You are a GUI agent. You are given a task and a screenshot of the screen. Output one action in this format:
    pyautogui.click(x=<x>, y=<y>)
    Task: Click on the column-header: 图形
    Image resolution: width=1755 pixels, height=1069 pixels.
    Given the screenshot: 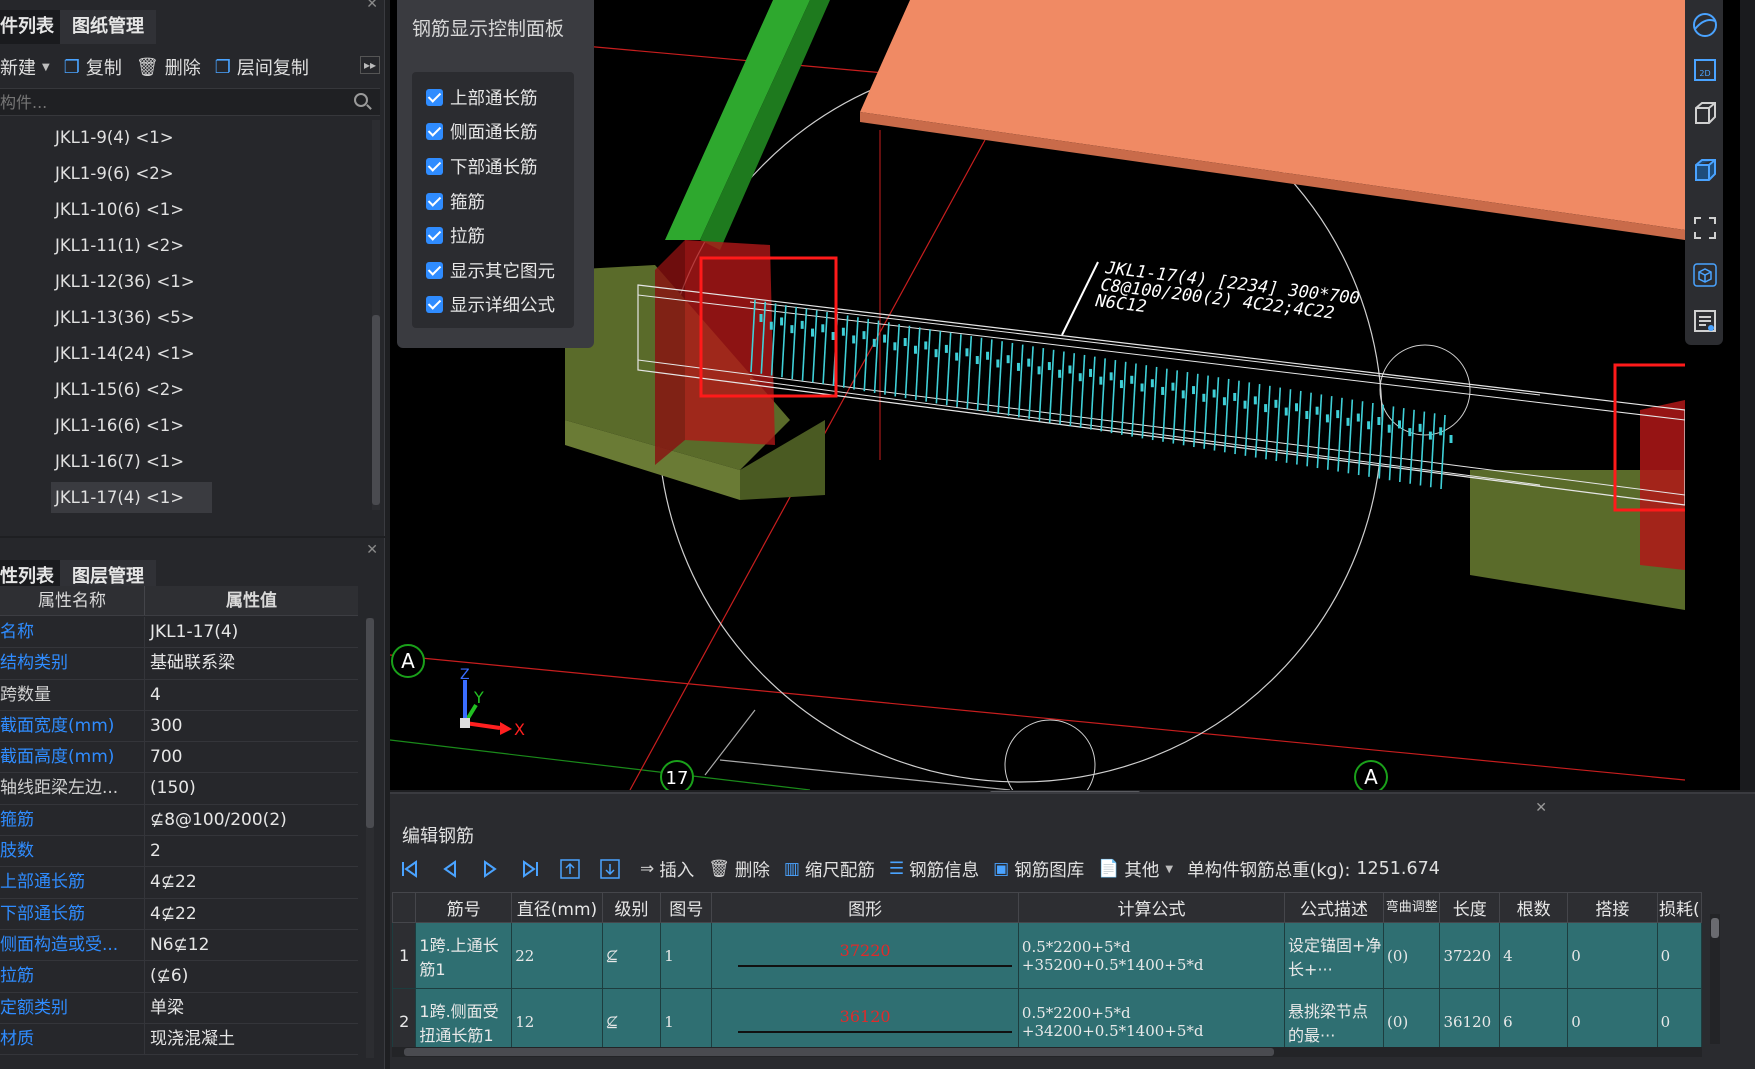 What is the action you would take?
    pyautogui.click(x=865, y=907)
    